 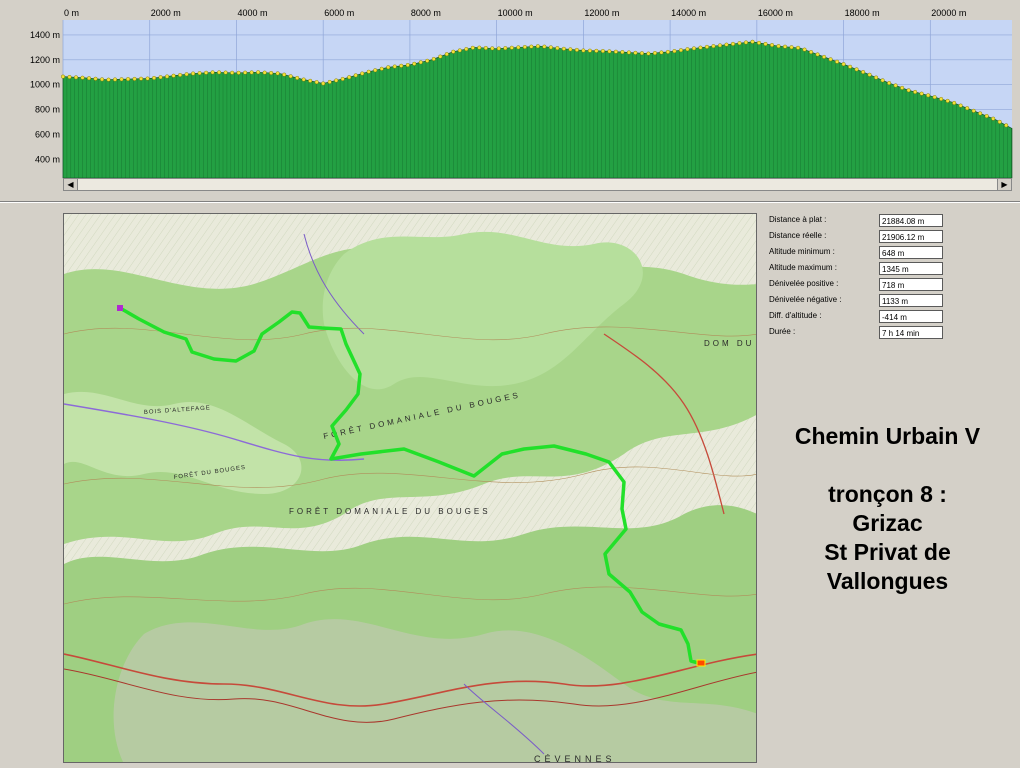 I want to click on scroll-right-arrow-icon: ▶, so click(x=1004, y=184).